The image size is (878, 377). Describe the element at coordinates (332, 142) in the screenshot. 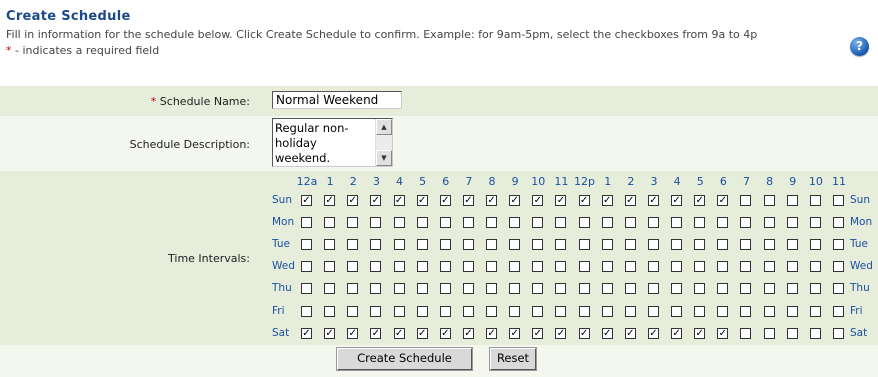

I see `schedule-description-textarea: Regular non-holiday weekend. ▲ ▼` at that location.